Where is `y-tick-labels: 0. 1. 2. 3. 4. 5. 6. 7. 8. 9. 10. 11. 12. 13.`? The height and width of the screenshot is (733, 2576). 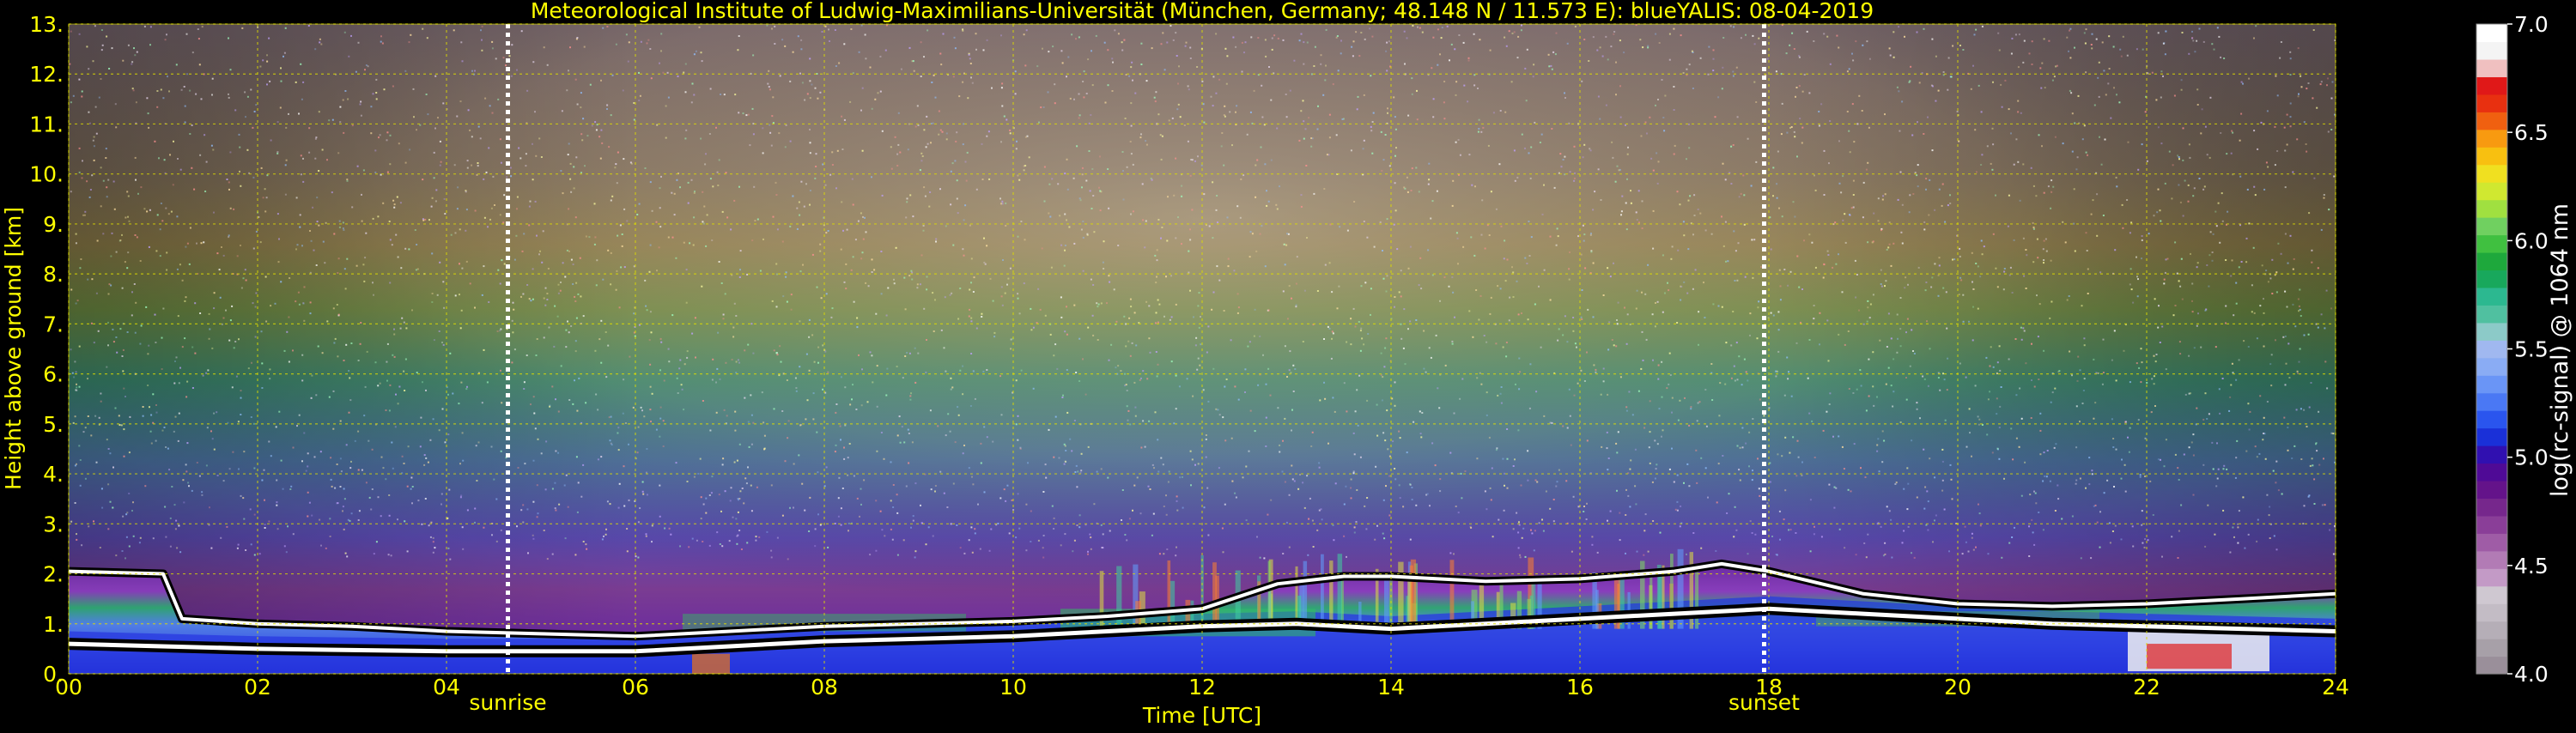 y-tick-labels: 0. 1. 2. 3. 4. 5. 6. 7. 8. 9. 10. 11. 12. 13. is located at coordinates (46, 349).